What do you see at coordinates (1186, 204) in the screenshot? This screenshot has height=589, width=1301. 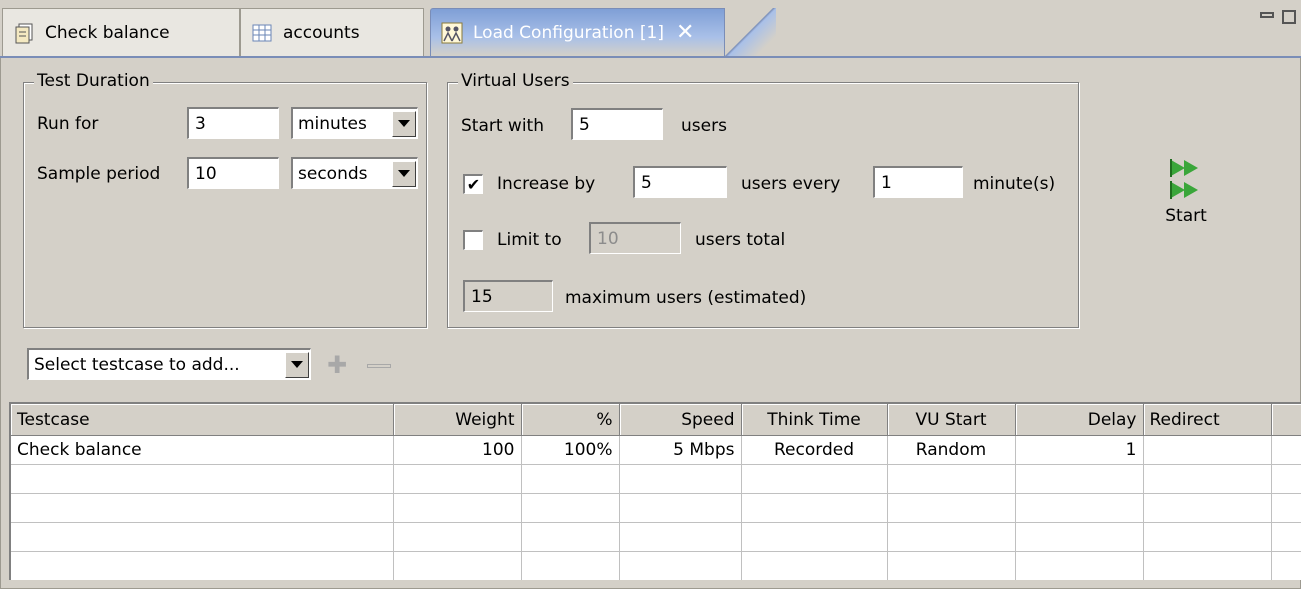 I see `start-button: Start` at bounding box center [1186, 204].